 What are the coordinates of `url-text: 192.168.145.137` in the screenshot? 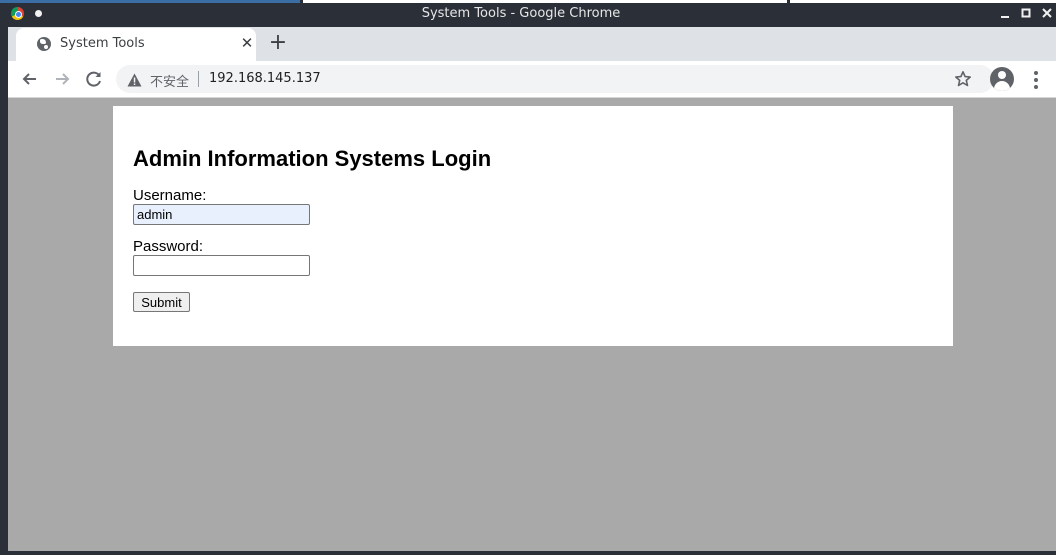 It's located at (265, 78).